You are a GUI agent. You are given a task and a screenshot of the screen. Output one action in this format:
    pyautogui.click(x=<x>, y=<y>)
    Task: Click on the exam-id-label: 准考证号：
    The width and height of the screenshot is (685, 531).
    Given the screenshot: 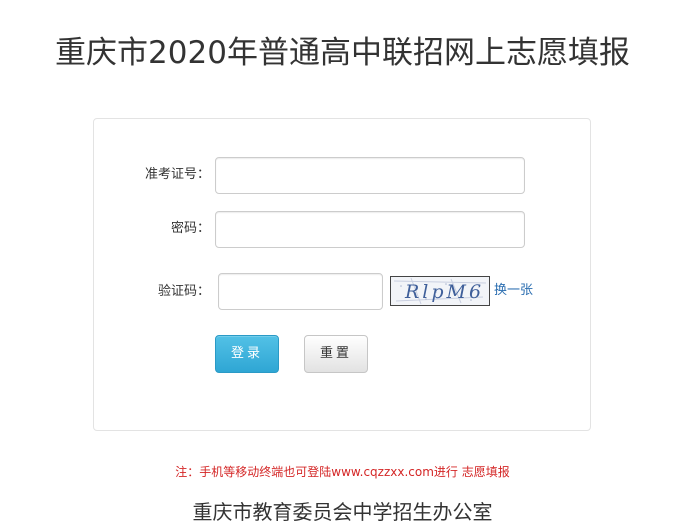 What is the action you would take?
    pyautogui.click(x=177, y=174)
    